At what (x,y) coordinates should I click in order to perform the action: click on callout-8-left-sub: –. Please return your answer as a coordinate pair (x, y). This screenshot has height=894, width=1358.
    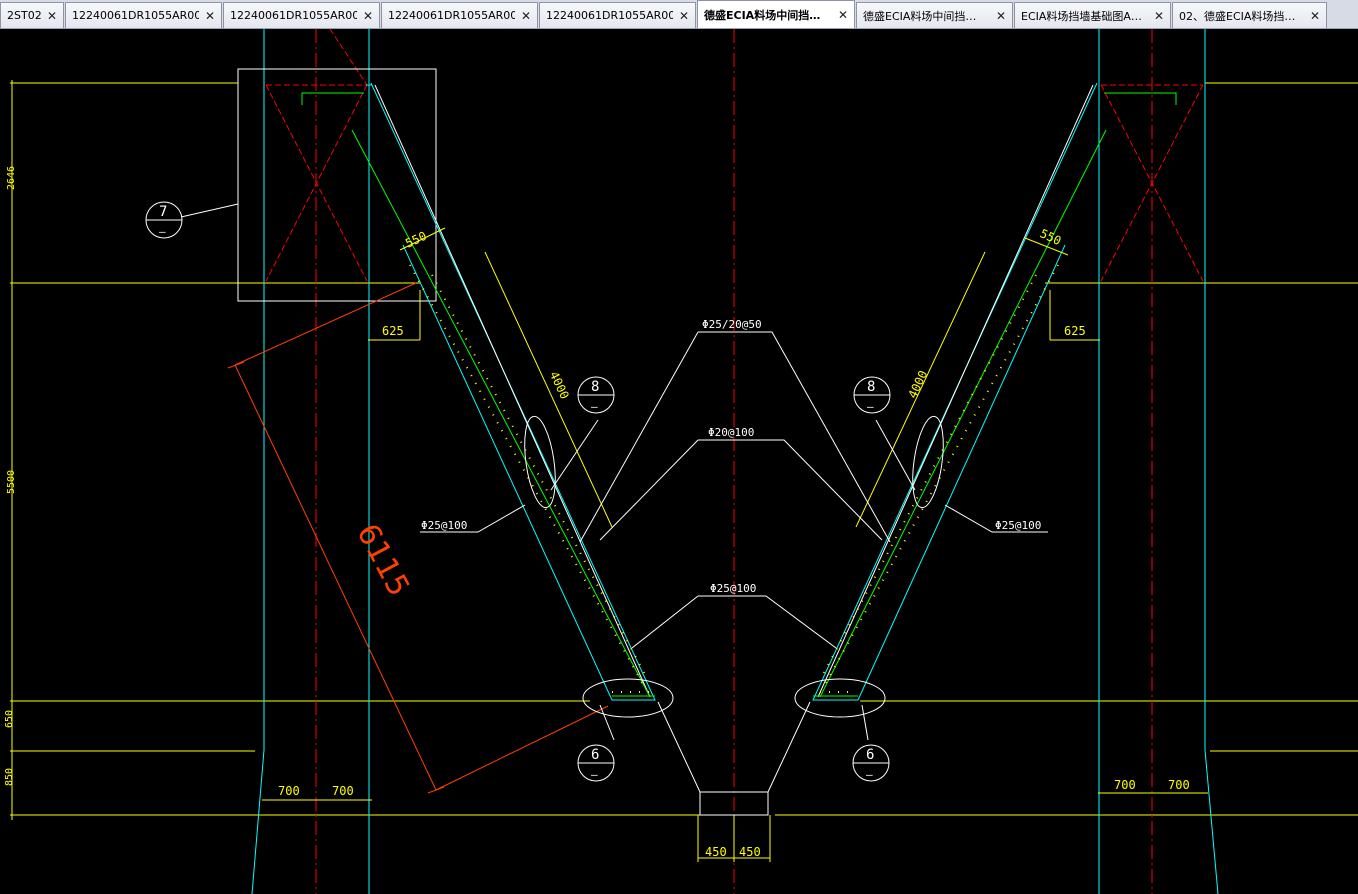
    Looking at the image, I should click on (594, 406).